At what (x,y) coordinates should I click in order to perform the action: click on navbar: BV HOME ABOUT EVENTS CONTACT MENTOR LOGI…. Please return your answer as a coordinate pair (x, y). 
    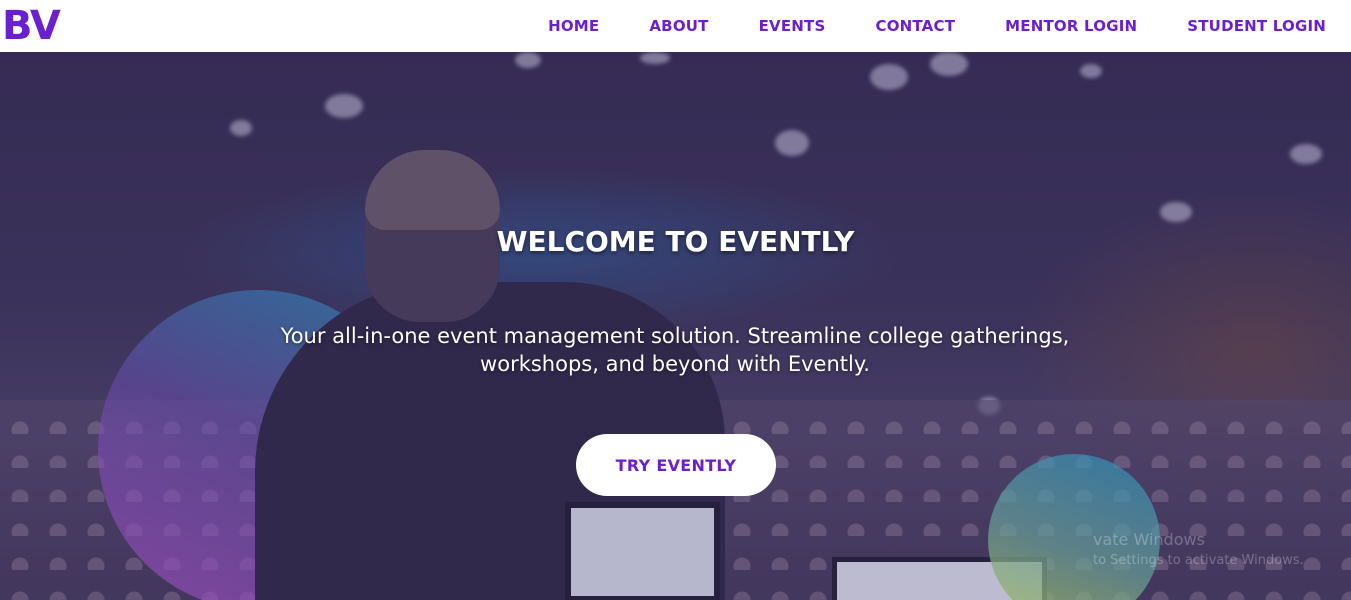
    Looking at the image, I should click on (675, 26).